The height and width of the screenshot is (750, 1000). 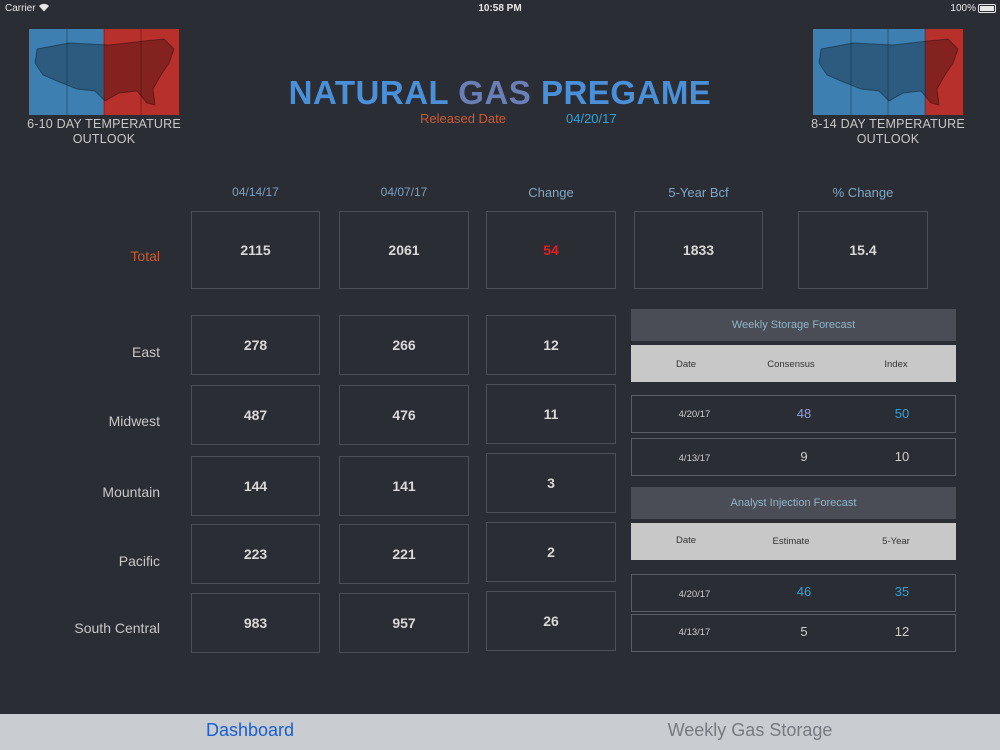 What do you see at coordinates (404, 415) in the screenshot?
I see `midwest-previous-box: 476` at bounding box center [404, 415].